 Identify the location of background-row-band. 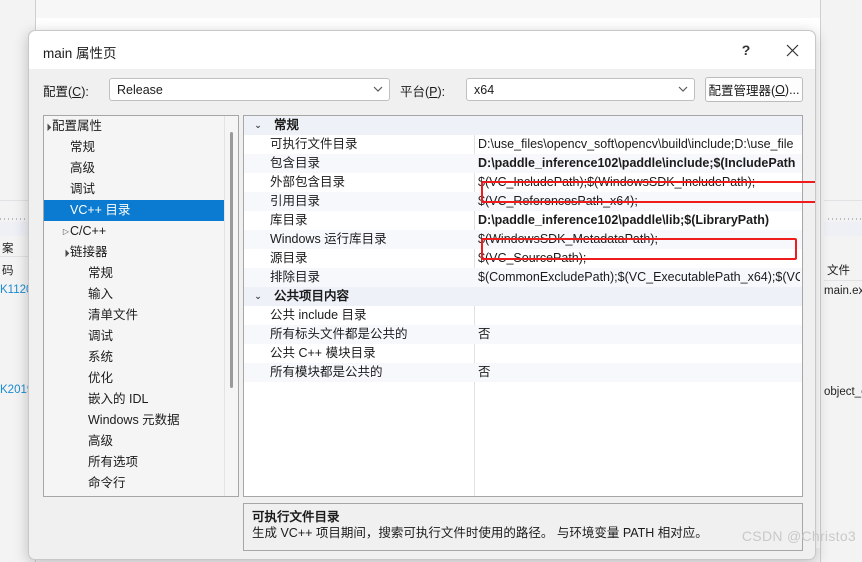
(843, 229).